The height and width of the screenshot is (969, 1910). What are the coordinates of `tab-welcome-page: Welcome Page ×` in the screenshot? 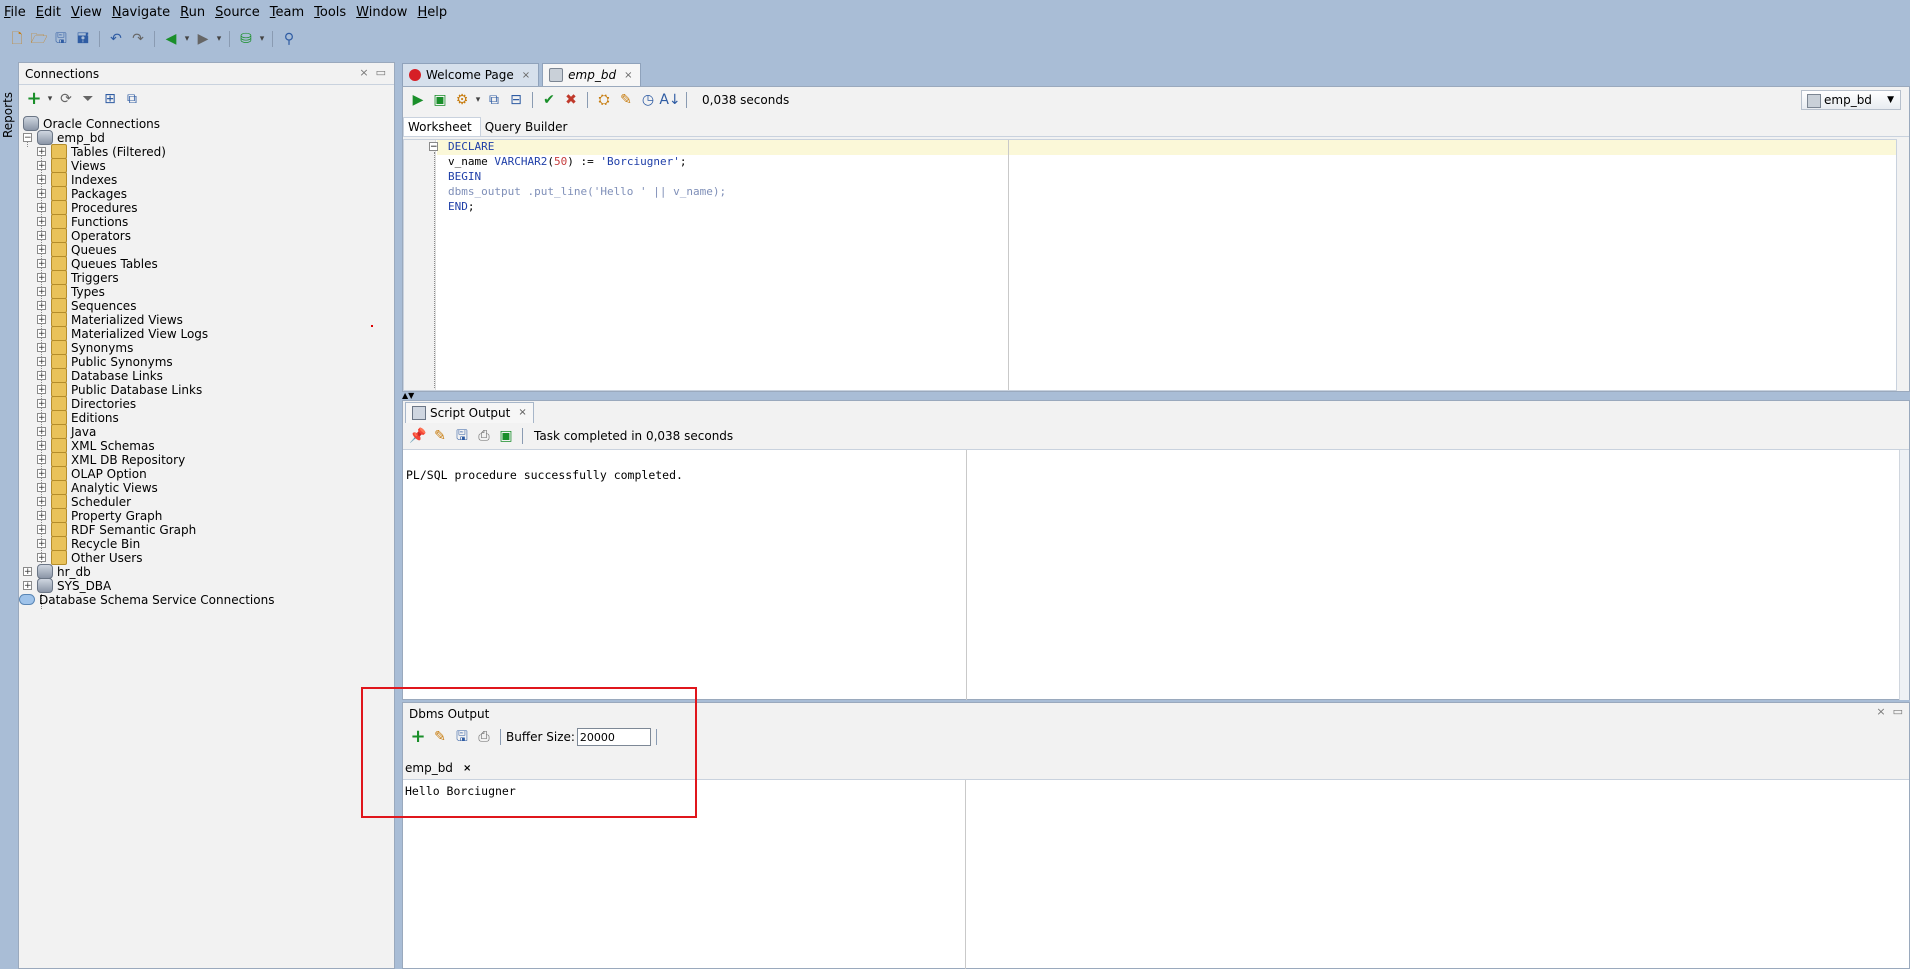 It's located at (471, 74).